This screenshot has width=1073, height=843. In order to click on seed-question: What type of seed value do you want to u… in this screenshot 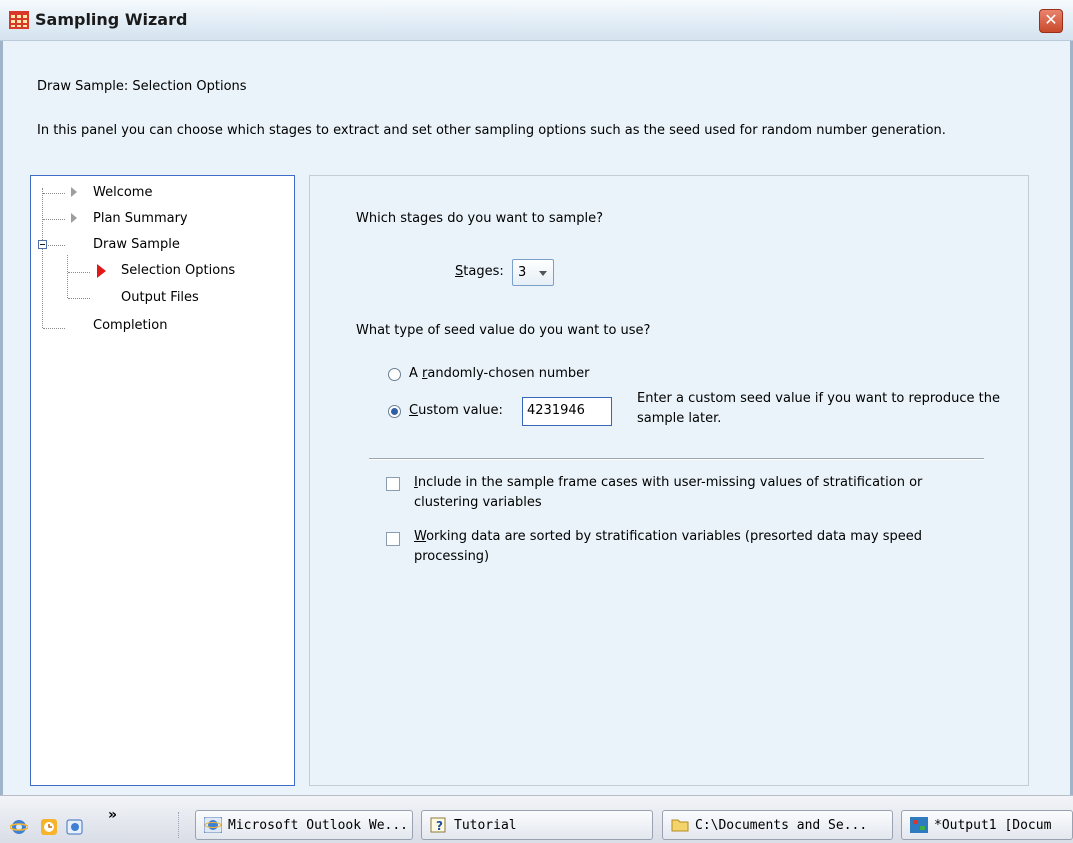, I will do `click(503, 330)`.